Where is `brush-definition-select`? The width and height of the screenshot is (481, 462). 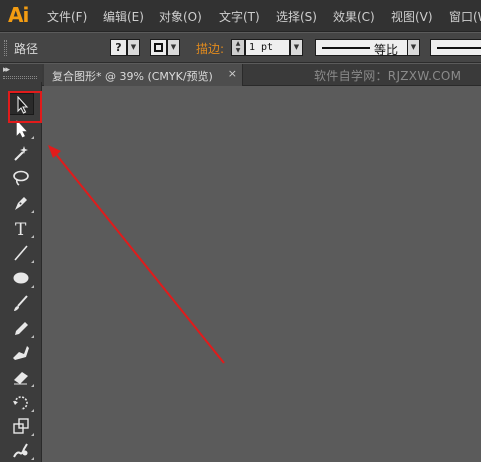 brush-definition-select is located at coordinates (455, 47).